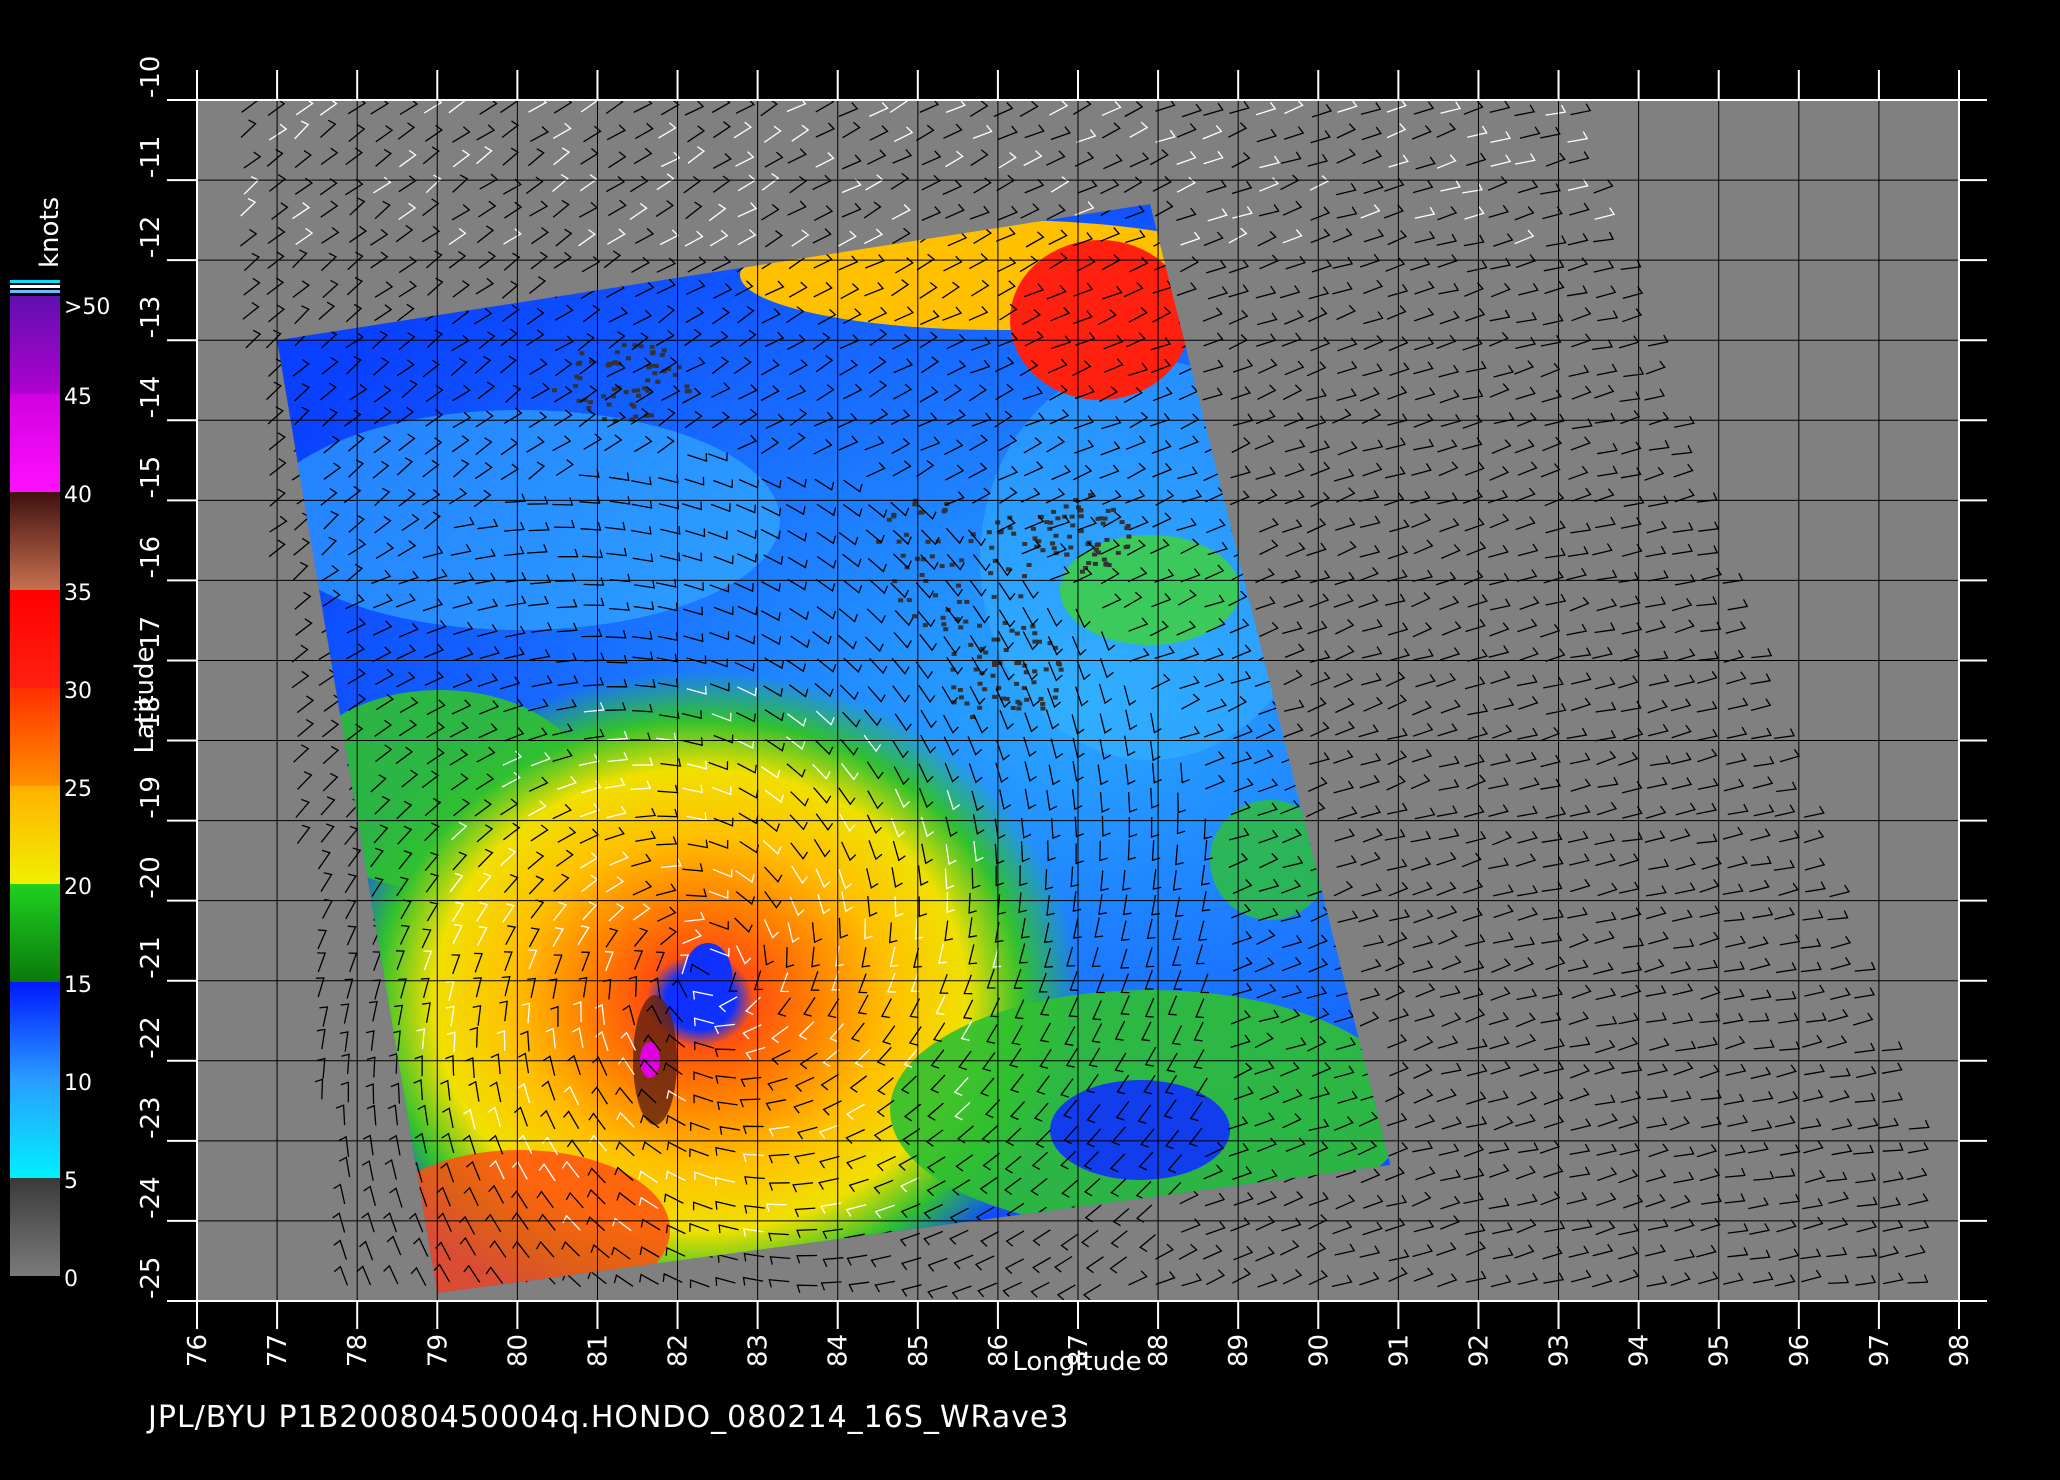 This screenshot has width=2060, height=1480. Describe the element at coordinates (1560, 1350) in the screenshot. I see `x-tick-label: 93` at that location.